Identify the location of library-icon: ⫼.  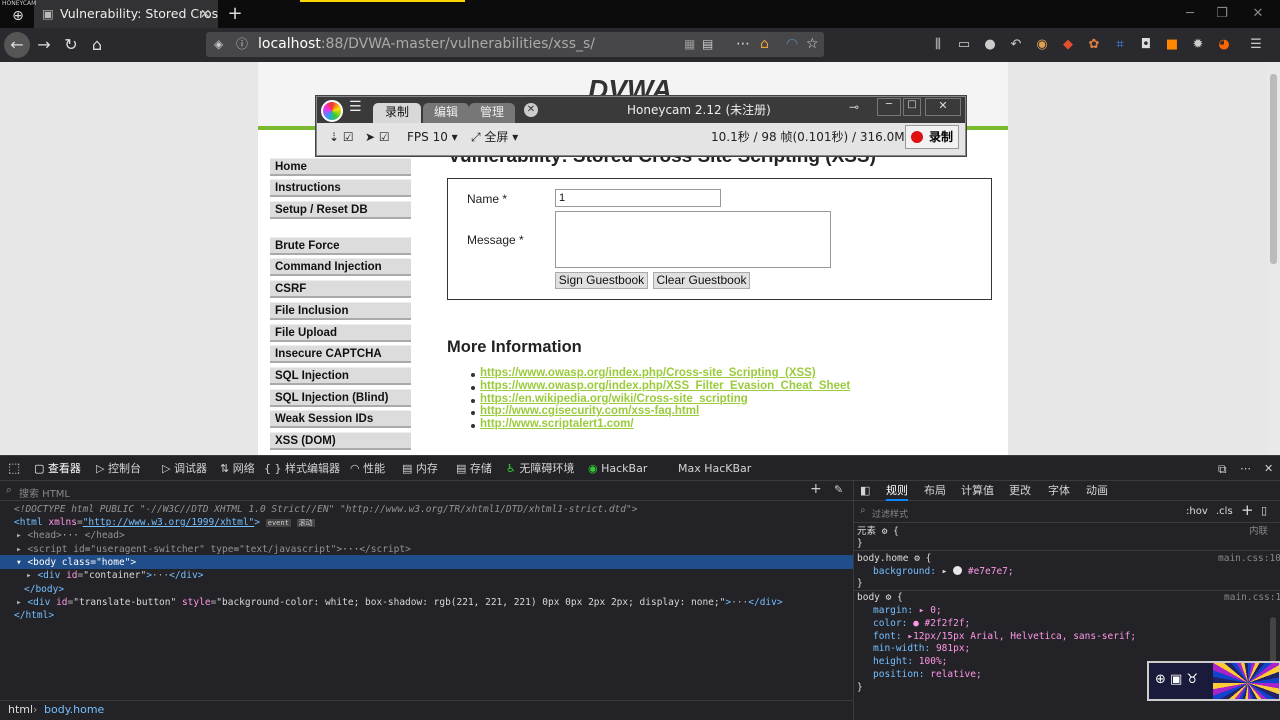
(938, 45).